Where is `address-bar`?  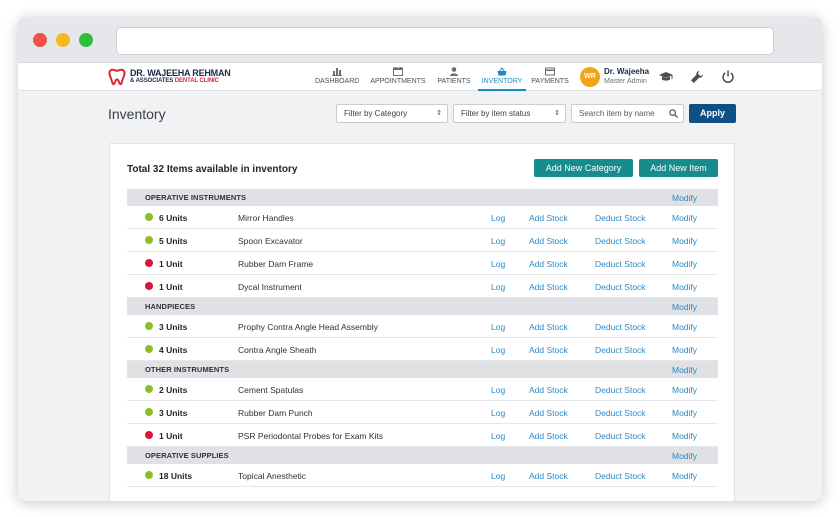
address-bar is located at coordinates (445, 41).